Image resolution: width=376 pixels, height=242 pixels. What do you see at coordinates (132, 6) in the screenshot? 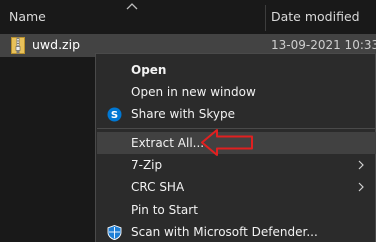
I see `sort-ascending-chevron-icon` at bounding box center [132, 6].